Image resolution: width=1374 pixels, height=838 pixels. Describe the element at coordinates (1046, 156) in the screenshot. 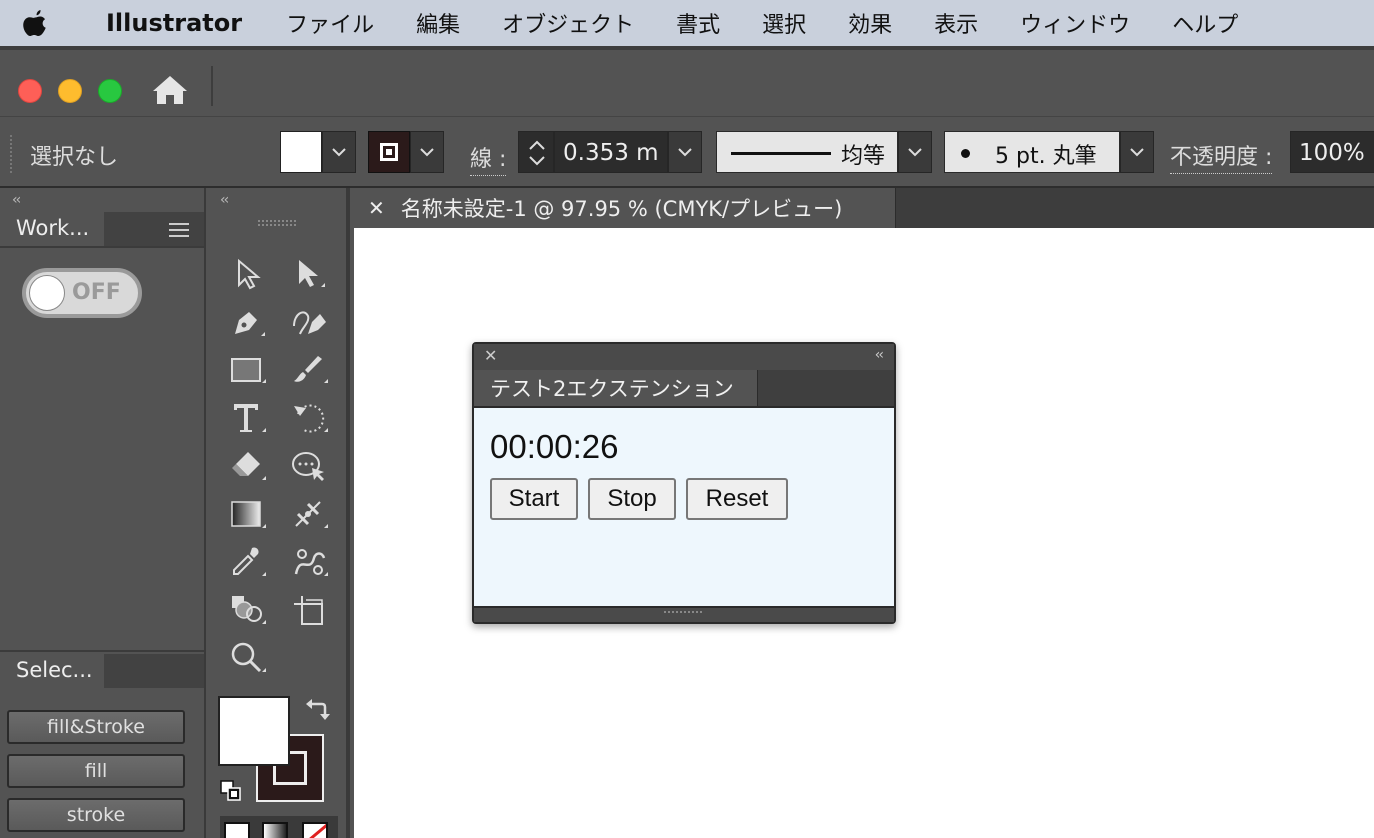

I see `brush-label: 5 pt. 丸筆` at that location.